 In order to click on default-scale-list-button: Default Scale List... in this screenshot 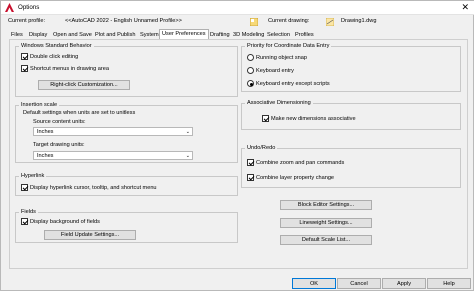, I will do `click(326, 240)`.